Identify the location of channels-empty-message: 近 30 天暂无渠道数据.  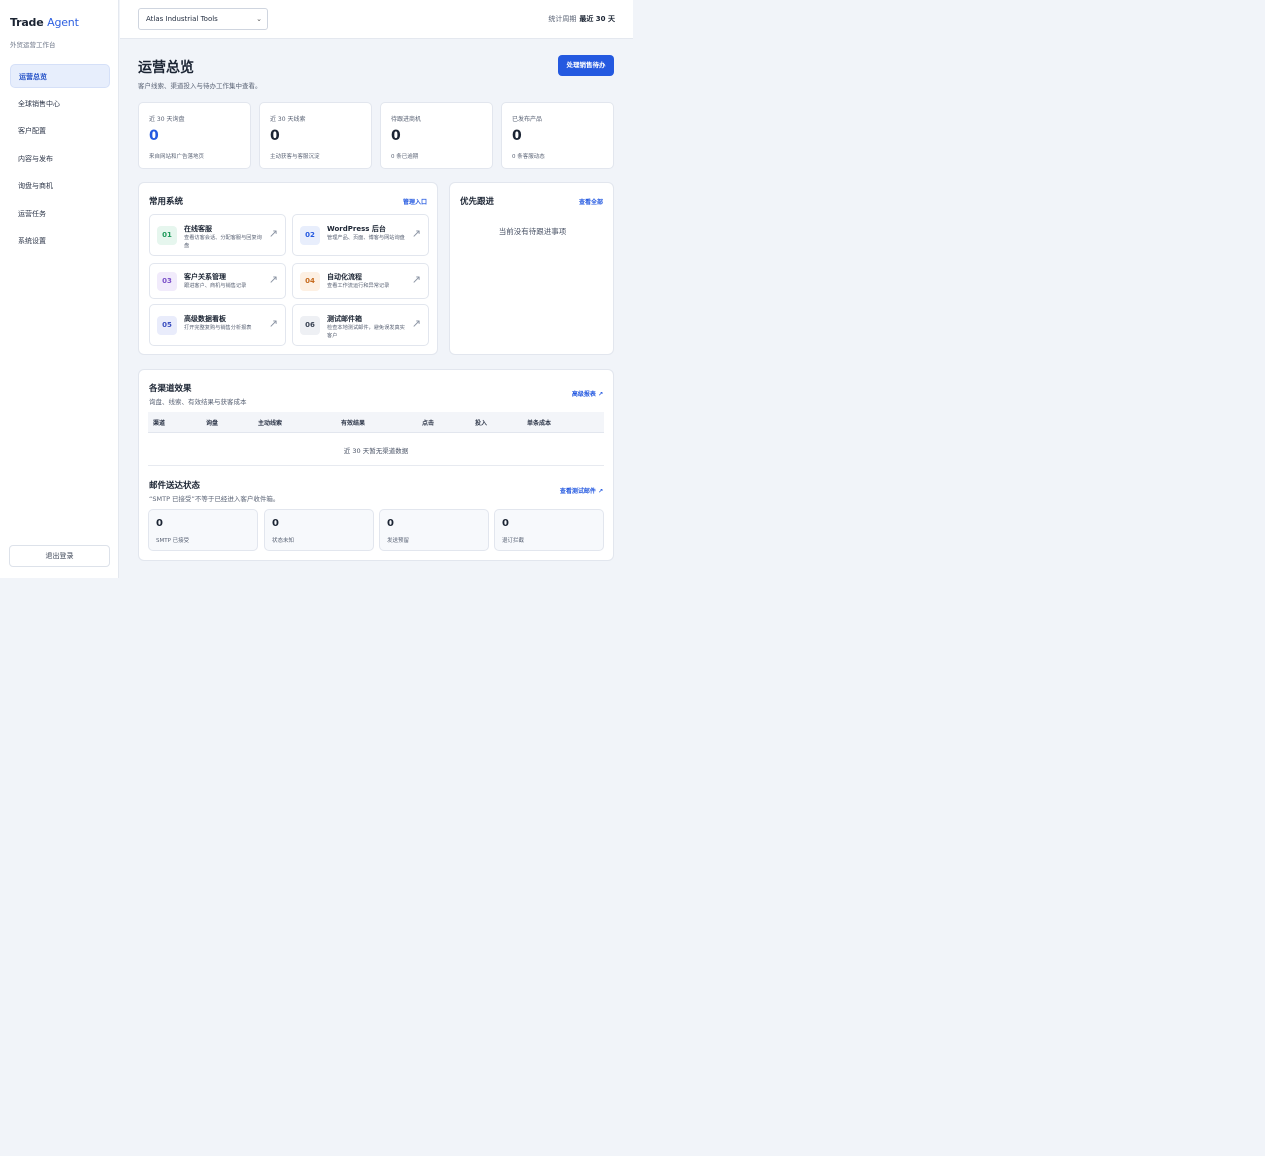
(376, 451).